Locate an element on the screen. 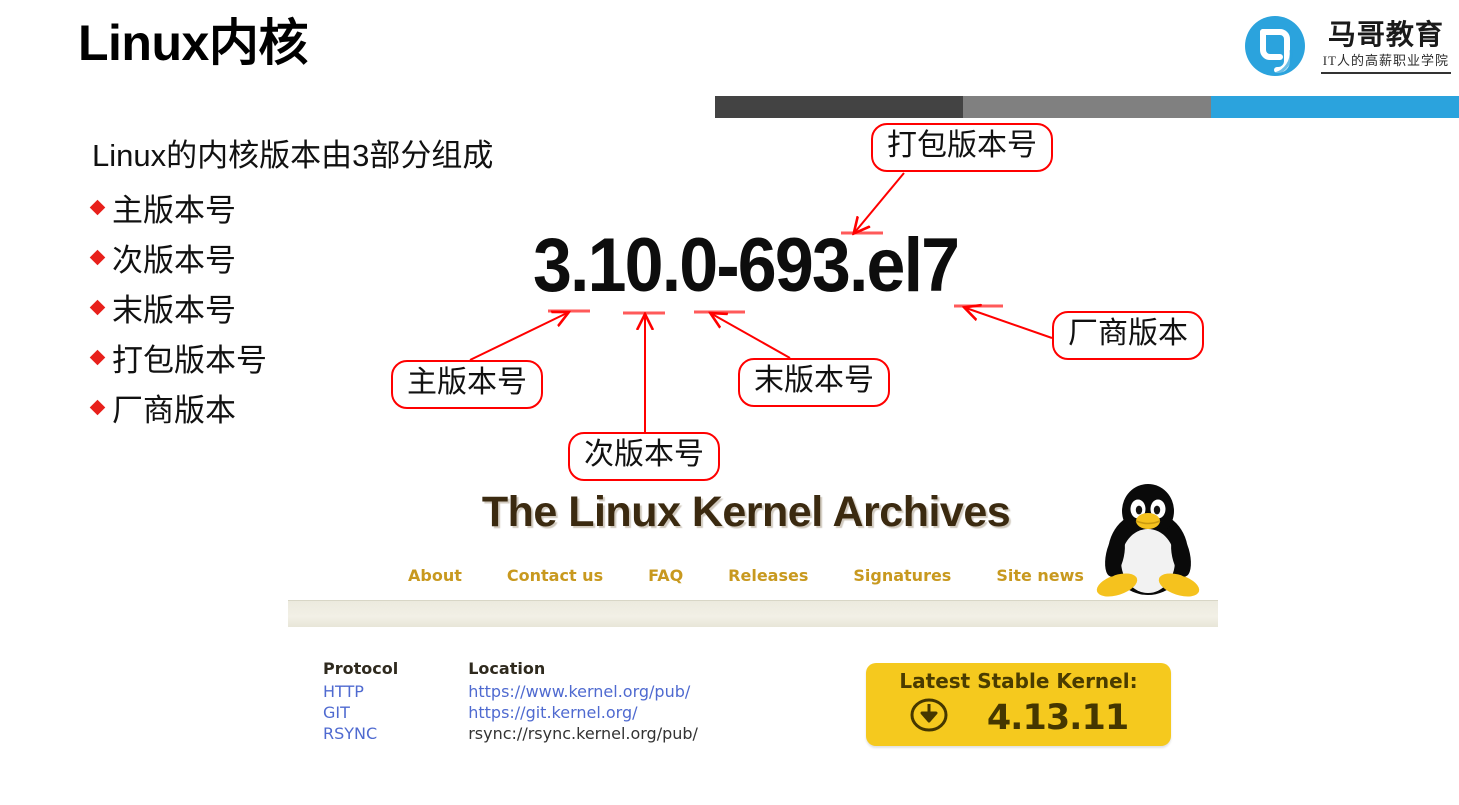  kernelorg-site-title: The Linux Kernel Archives is located at coordinates (746, 512).